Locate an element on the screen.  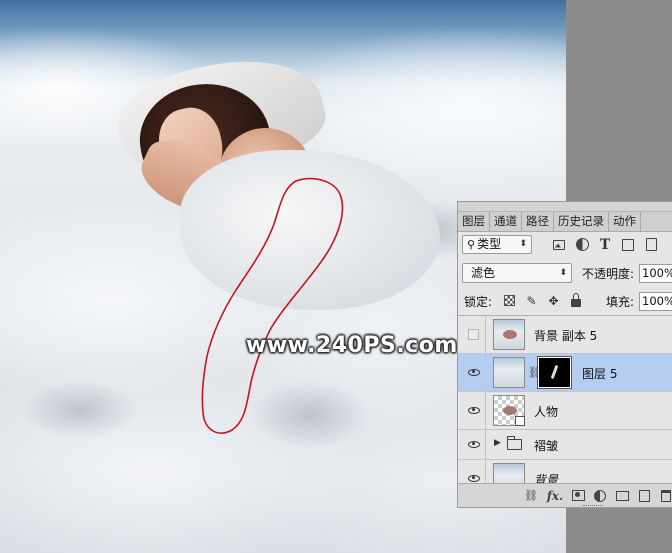
lock-all-icon is located at coordinates (575, 300).